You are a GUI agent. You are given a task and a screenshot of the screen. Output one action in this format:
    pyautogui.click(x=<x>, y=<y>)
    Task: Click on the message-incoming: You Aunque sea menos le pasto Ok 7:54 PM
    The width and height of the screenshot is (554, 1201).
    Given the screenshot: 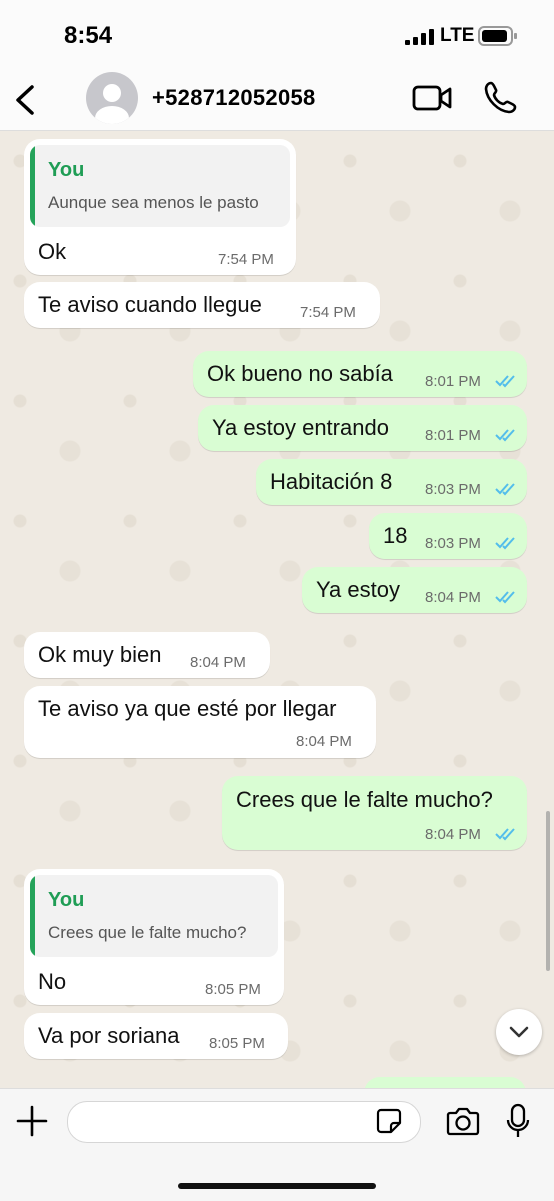 What is the action you would take?
    pyautogui.click(x=160, y=207)
    